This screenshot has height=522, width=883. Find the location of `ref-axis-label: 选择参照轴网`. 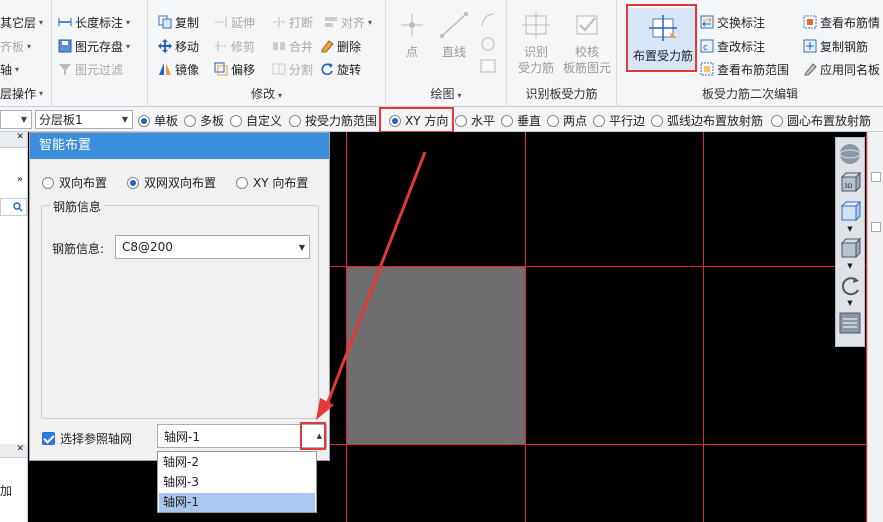

ref-axis-label: 选择参照轴网 is located at coordinates (96, 439).